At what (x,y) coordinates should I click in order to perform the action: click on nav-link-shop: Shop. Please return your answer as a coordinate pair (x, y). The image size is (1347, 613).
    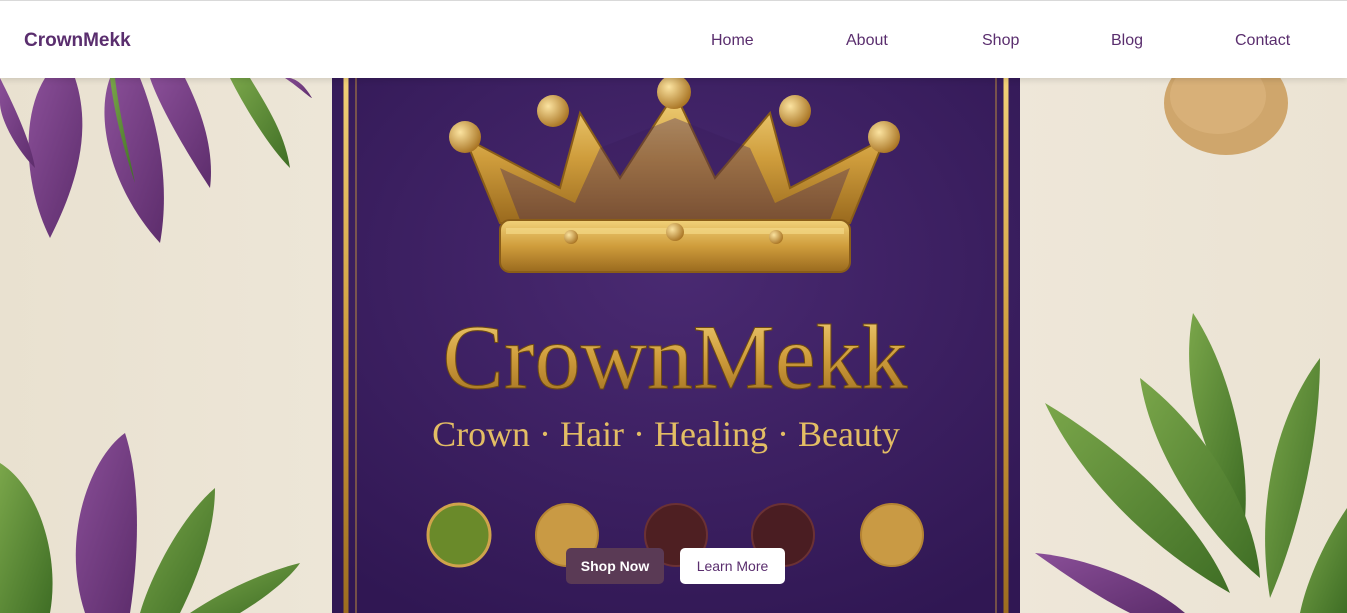
    Looking at the image, I should click on (1000, 41).